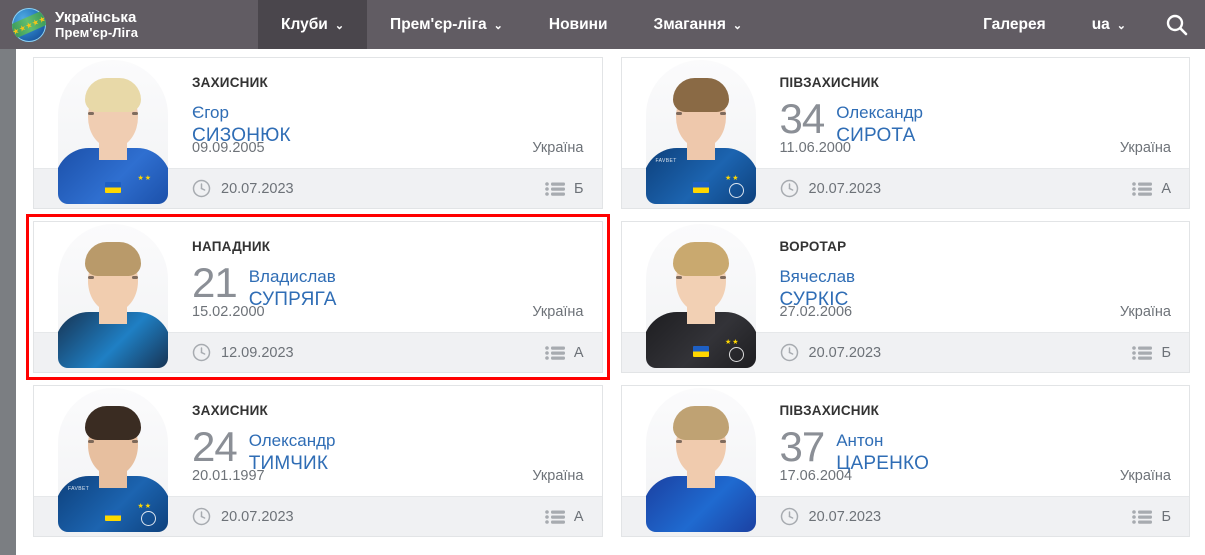 The width and height of the screenshot is (1205, 555). Describe the element at coordinates (815, 148) in the screenshot. I see `player-birthdate: 11.06.2000` at that location.